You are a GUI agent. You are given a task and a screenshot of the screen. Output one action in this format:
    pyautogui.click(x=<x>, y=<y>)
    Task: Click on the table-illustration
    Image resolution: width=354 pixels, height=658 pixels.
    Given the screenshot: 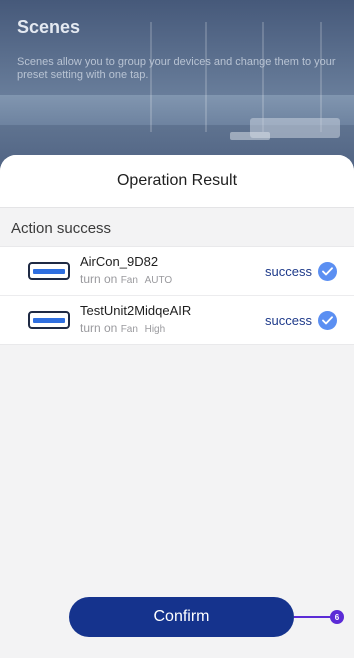 What is the action you would take?
    pyautogui.click(x=250, y=136)
    